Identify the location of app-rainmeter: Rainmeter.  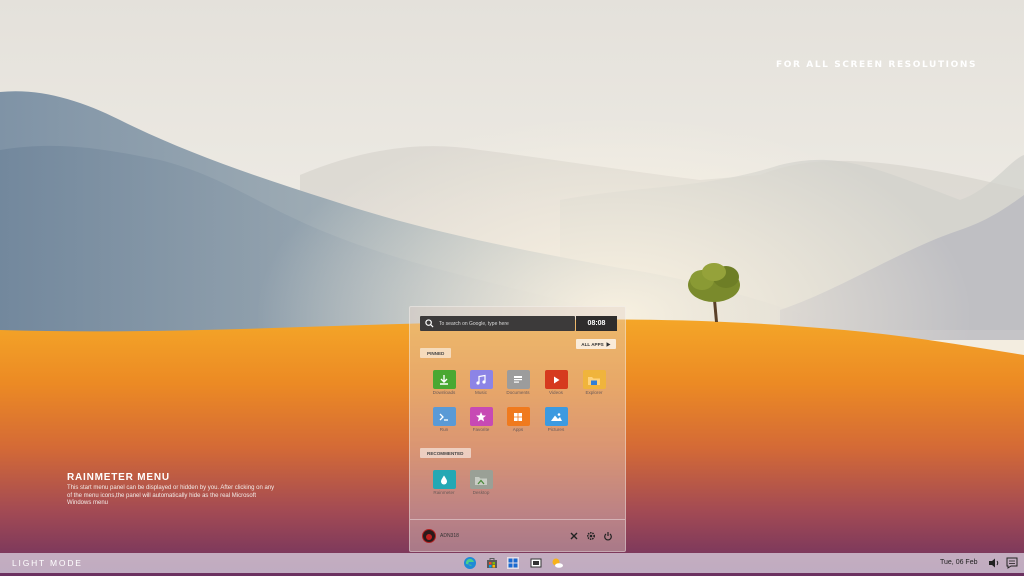
(444, 482).